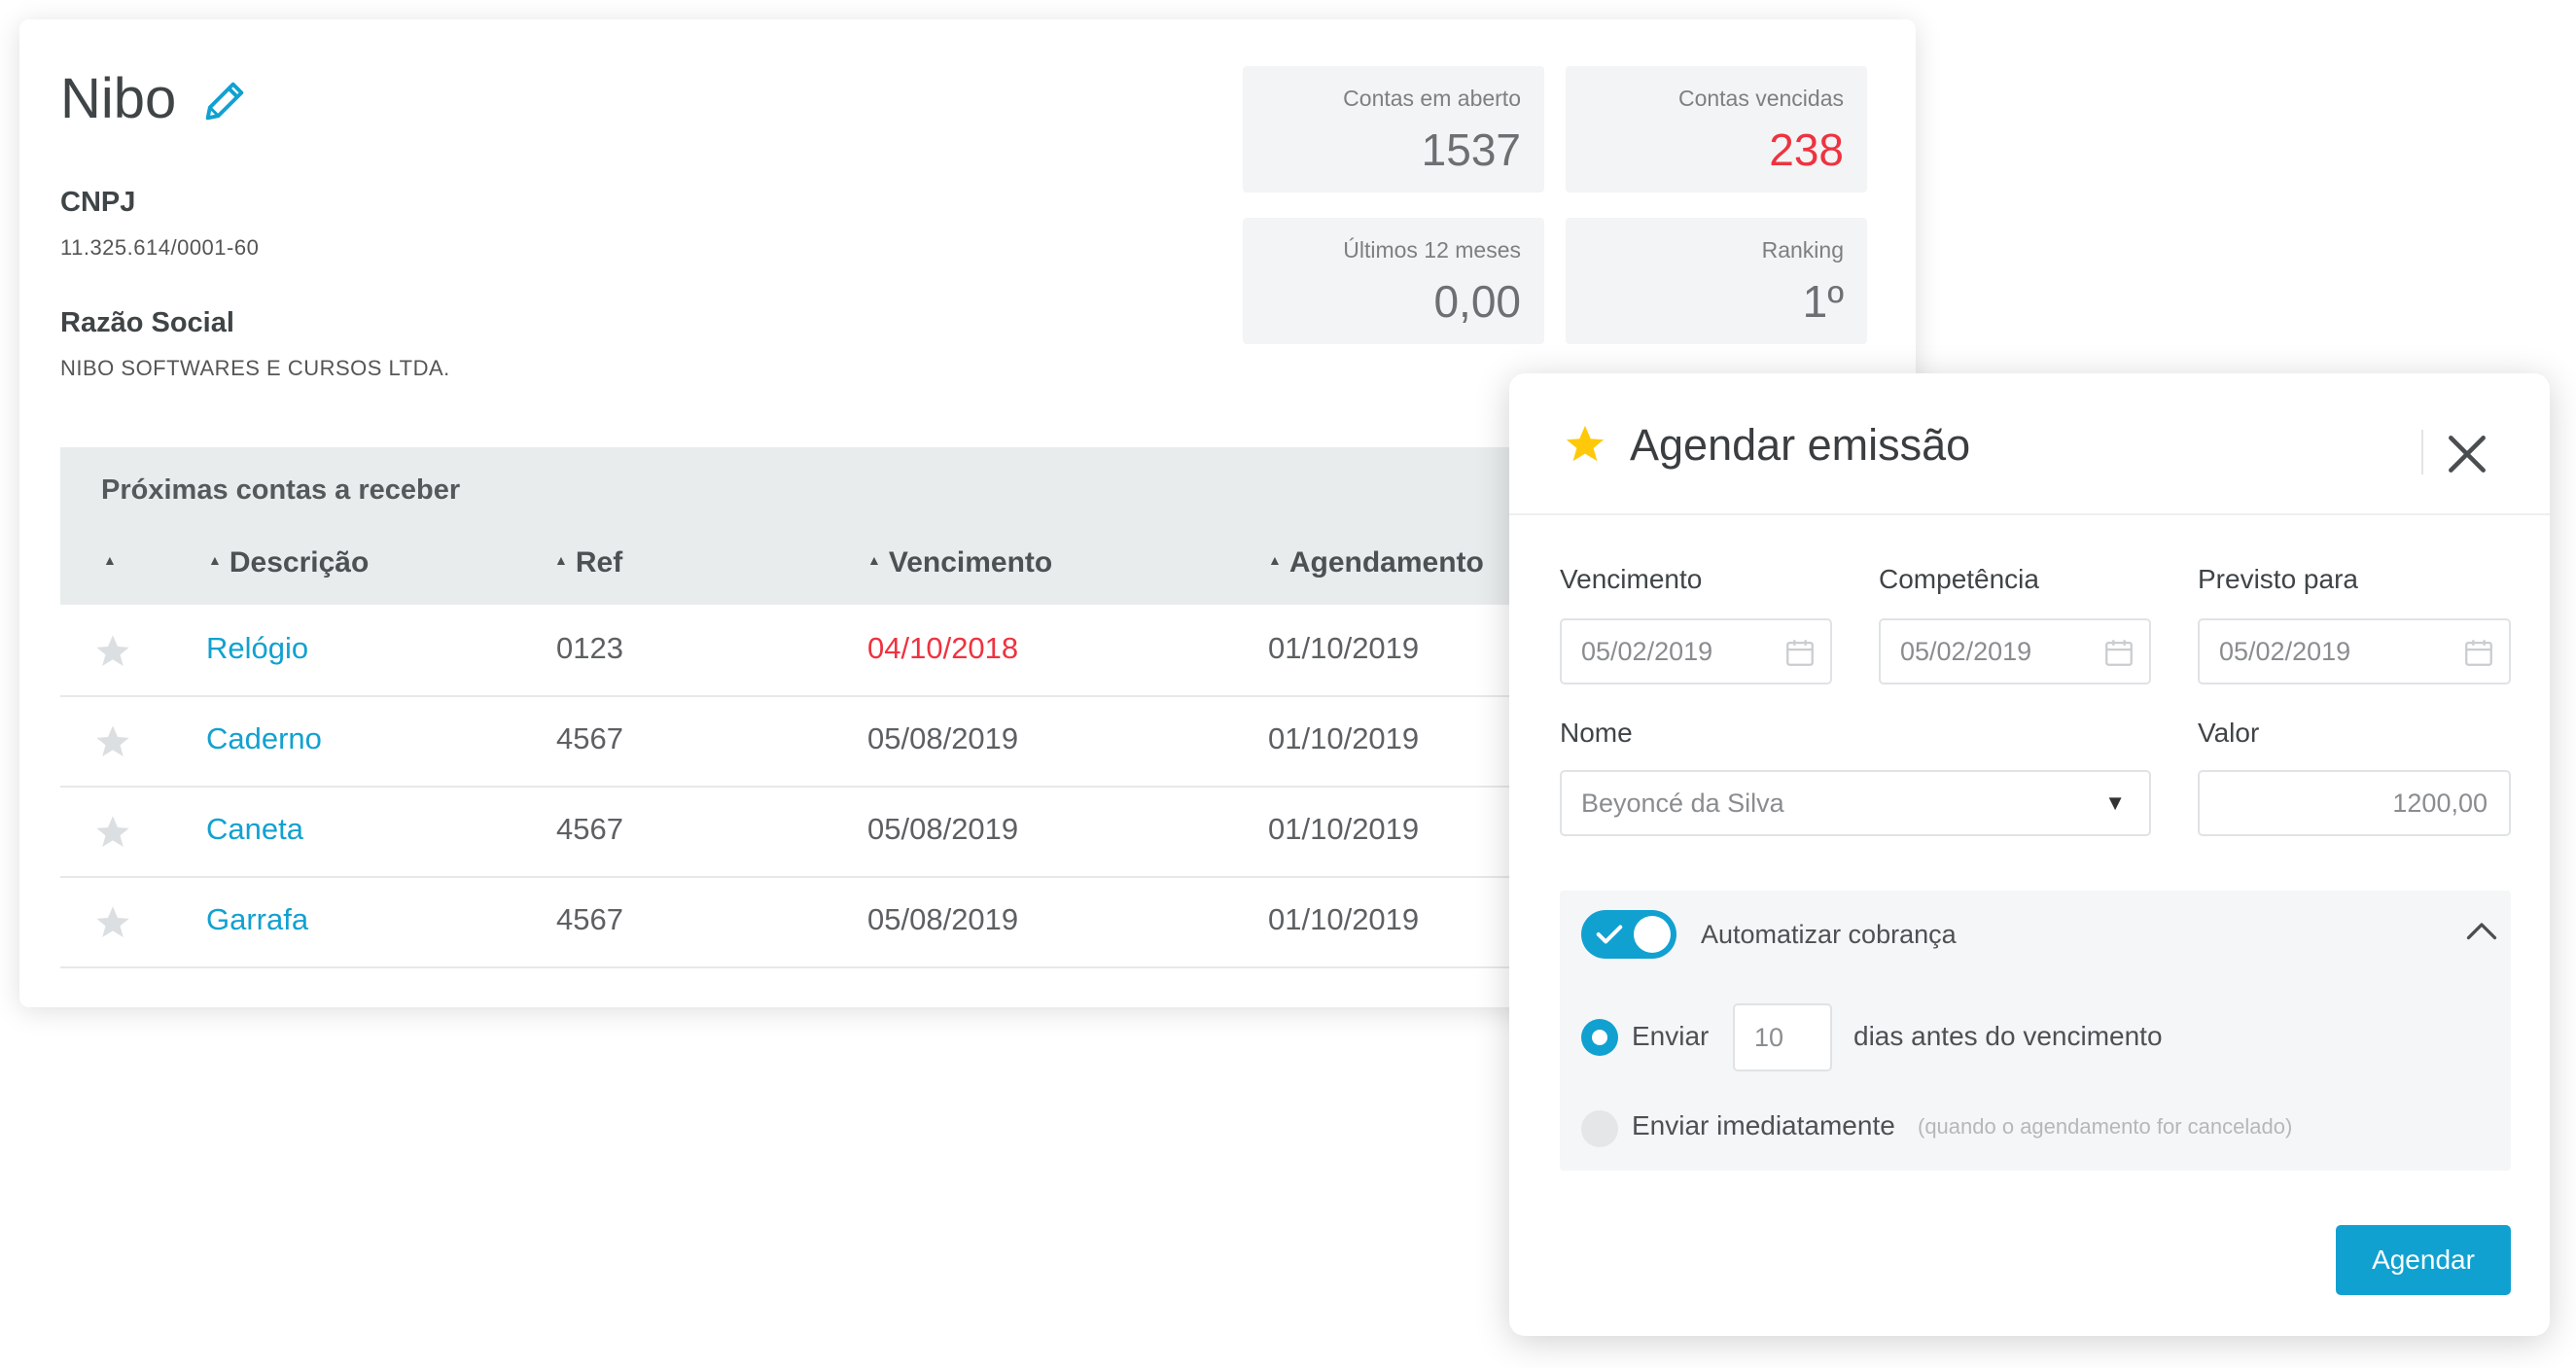  What do you see at coordinates (1760, 98) in the screenshot?
I see `stat-label: Contas vencidas` at bounding box center [1760, 98].